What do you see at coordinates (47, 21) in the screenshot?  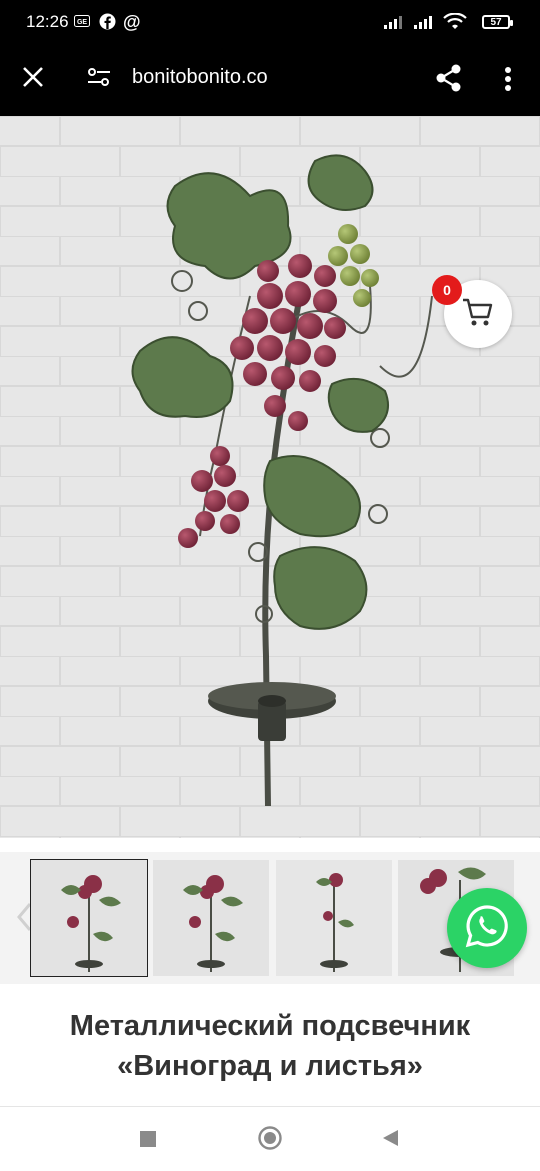 I see `status-time: 12:26` at bounding box center [47, 21].